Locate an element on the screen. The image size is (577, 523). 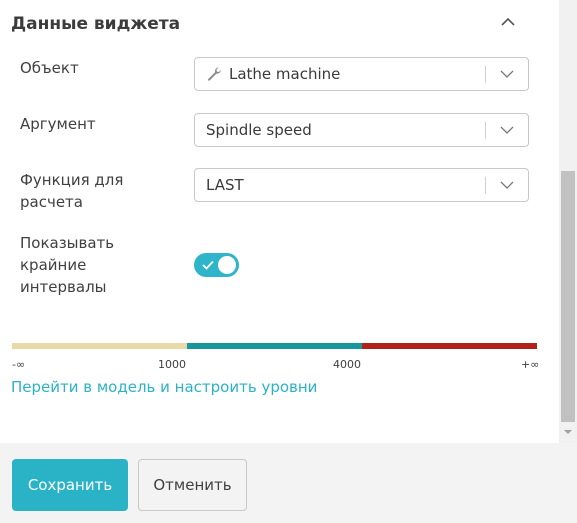
argument-select: Spindle speed is located at coordinates (361, 130).